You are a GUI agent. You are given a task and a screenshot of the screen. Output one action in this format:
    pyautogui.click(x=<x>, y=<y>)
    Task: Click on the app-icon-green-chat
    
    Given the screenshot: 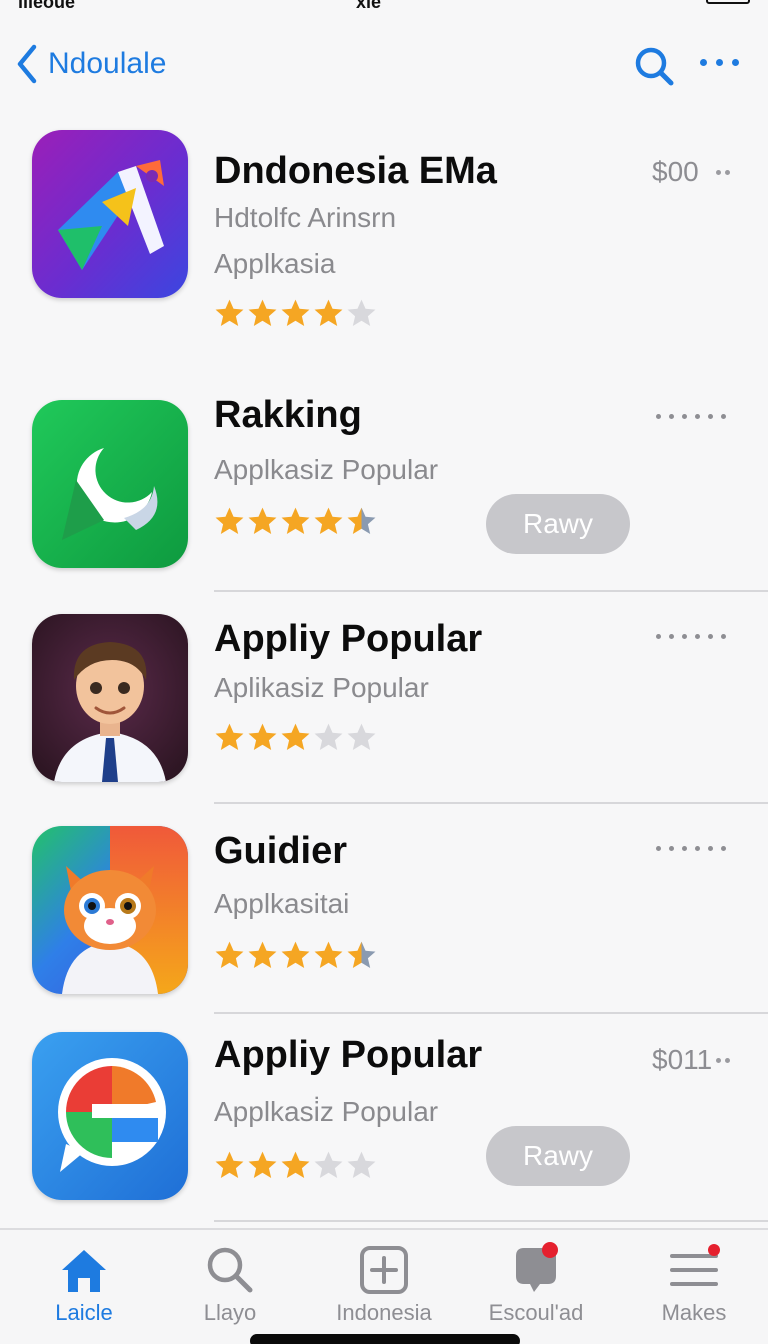 What is the action you would take?
    pyautogui.click(x=110, y=484)
    